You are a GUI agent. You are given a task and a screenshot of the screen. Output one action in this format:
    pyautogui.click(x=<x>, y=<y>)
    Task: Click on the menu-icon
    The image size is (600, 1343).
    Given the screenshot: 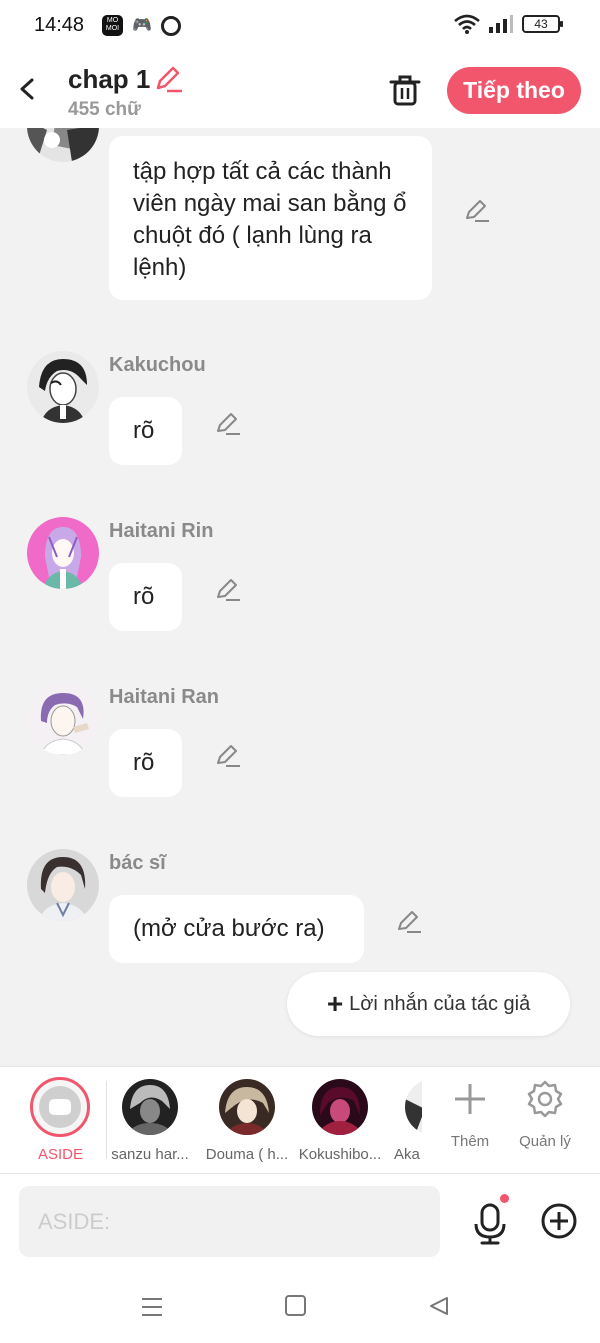 What is the action you would take?
    pyautogui.click(x=152, y=1307)
    